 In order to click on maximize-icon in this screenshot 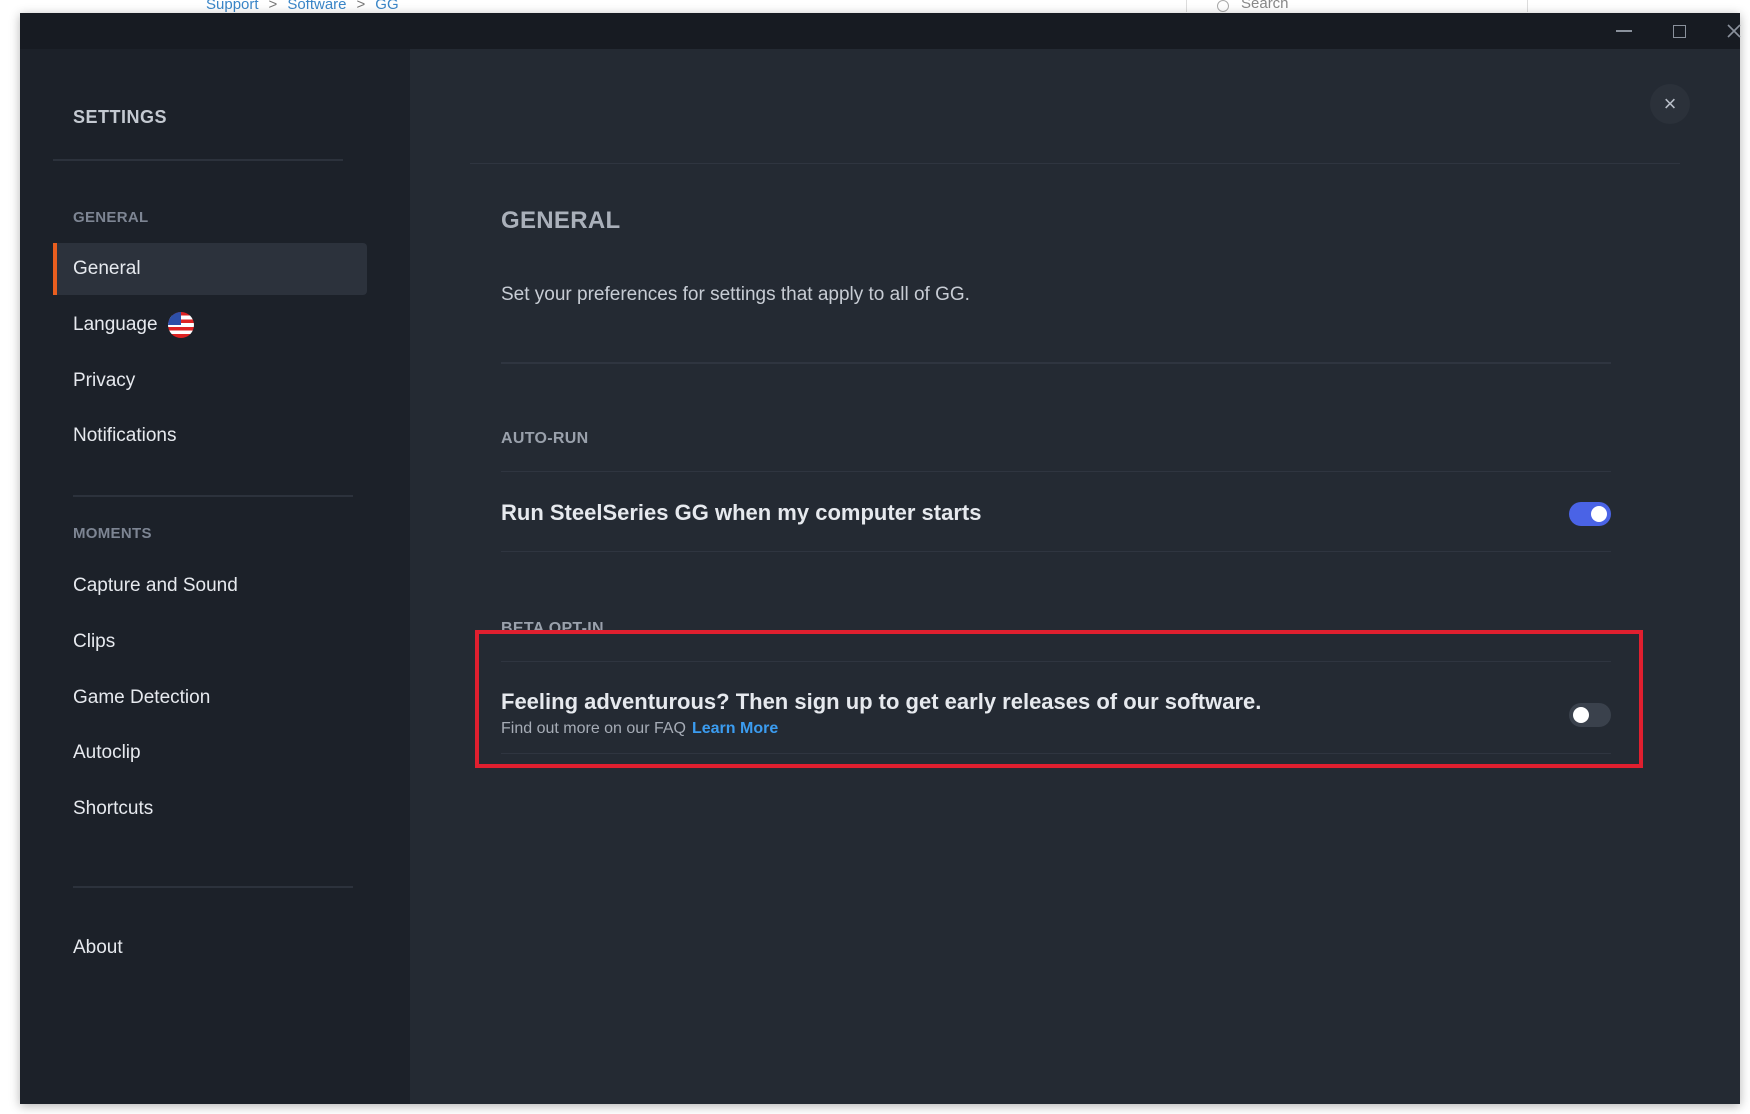, I will do `click(1679, 31)`.